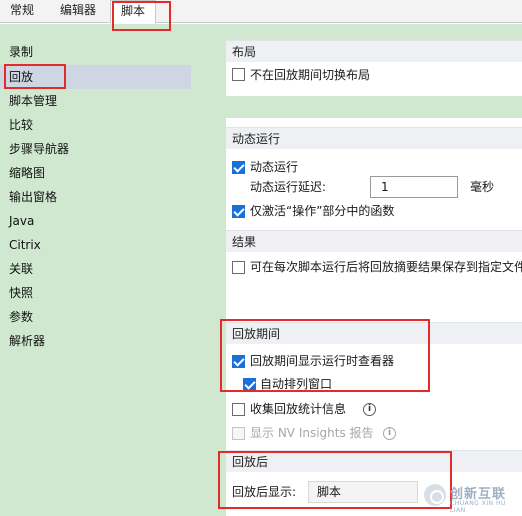 The width and height of the screenshot is (522, 516). Describe the element at coordinates (274, 167) in the screenshot. I see `dynamic-run-label: 动态运行` at that location.